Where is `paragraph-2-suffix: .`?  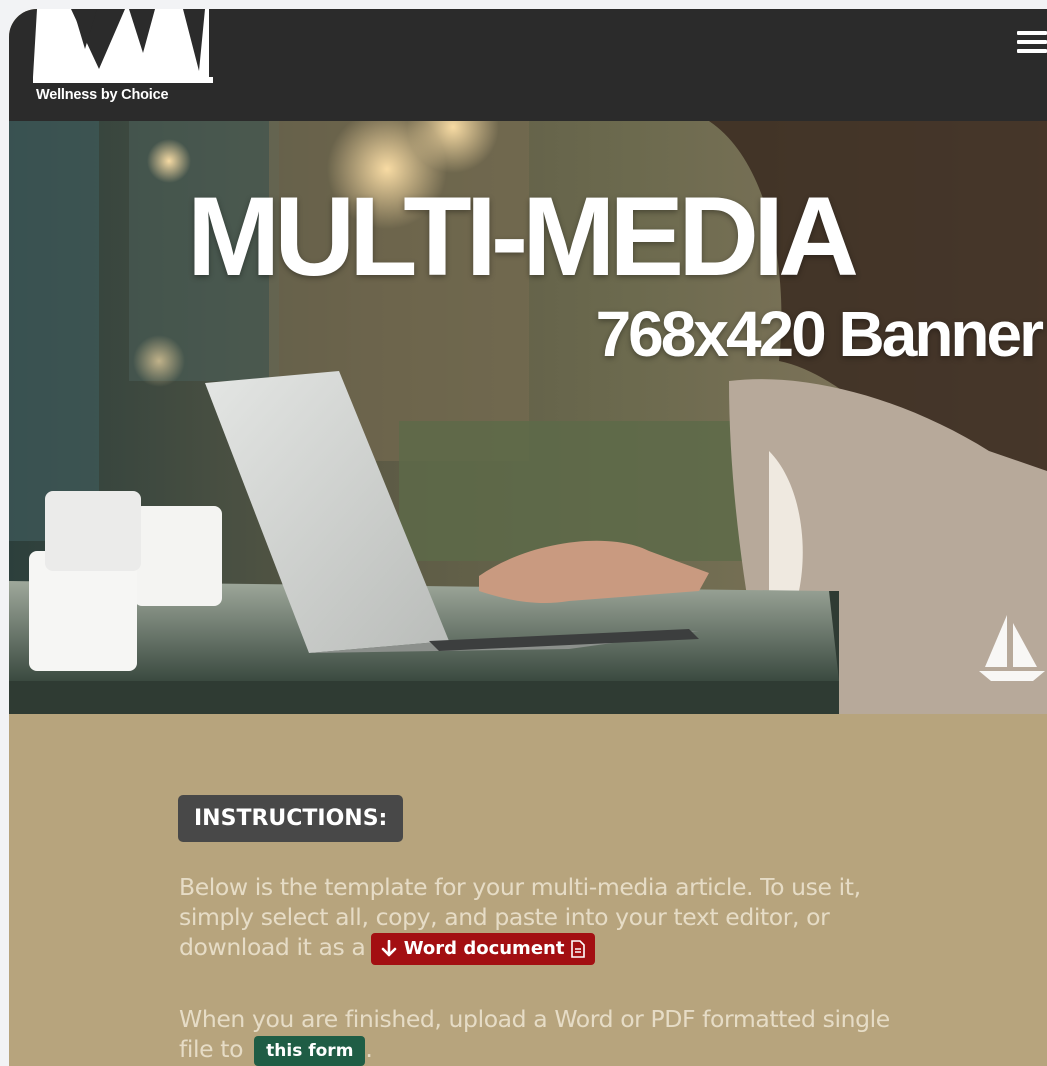 paragraph-2-suffix: . is located at coordinates (369, 1049).